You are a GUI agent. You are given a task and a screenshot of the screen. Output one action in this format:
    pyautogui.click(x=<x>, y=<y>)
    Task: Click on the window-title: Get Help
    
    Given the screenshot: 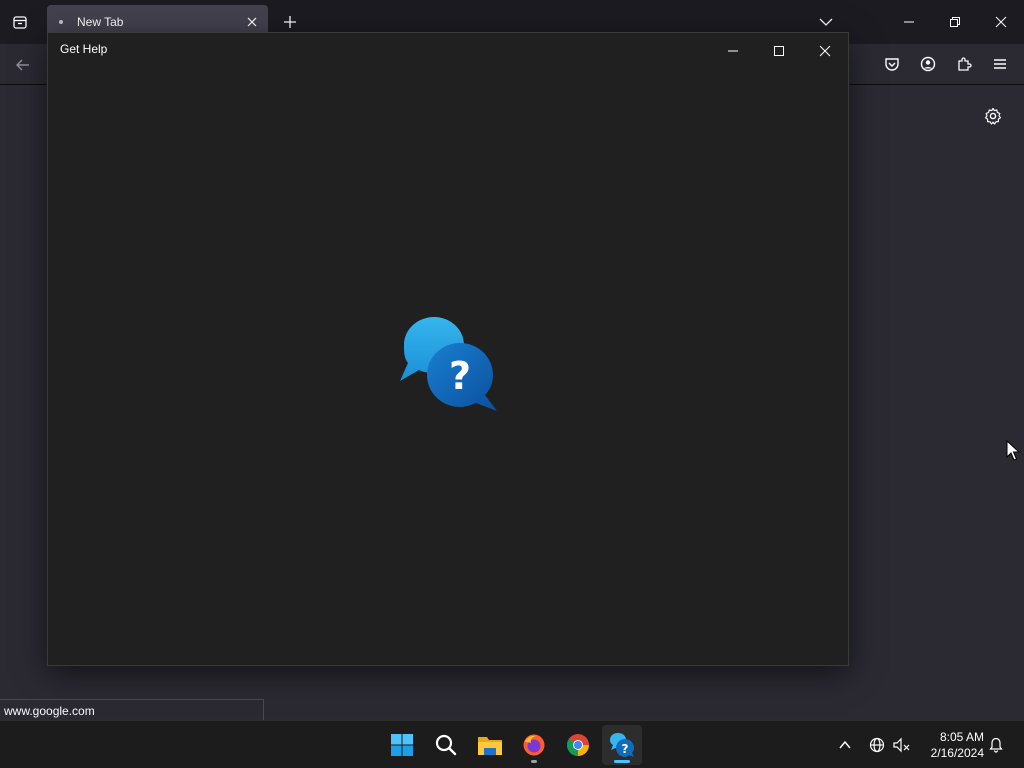 What is the action you would take?
    pyautogui.click(x=84, y=49)
    